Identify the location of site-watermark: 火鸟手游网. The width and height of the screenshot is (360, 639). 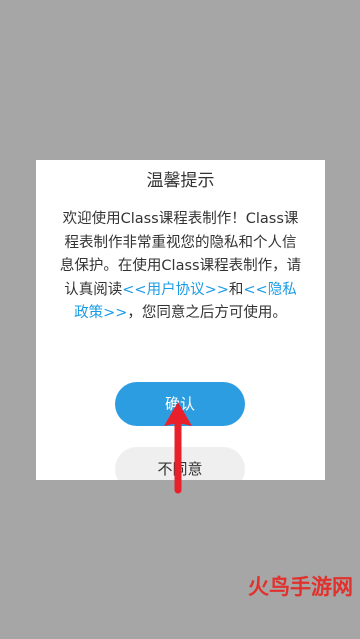
(300, 586).